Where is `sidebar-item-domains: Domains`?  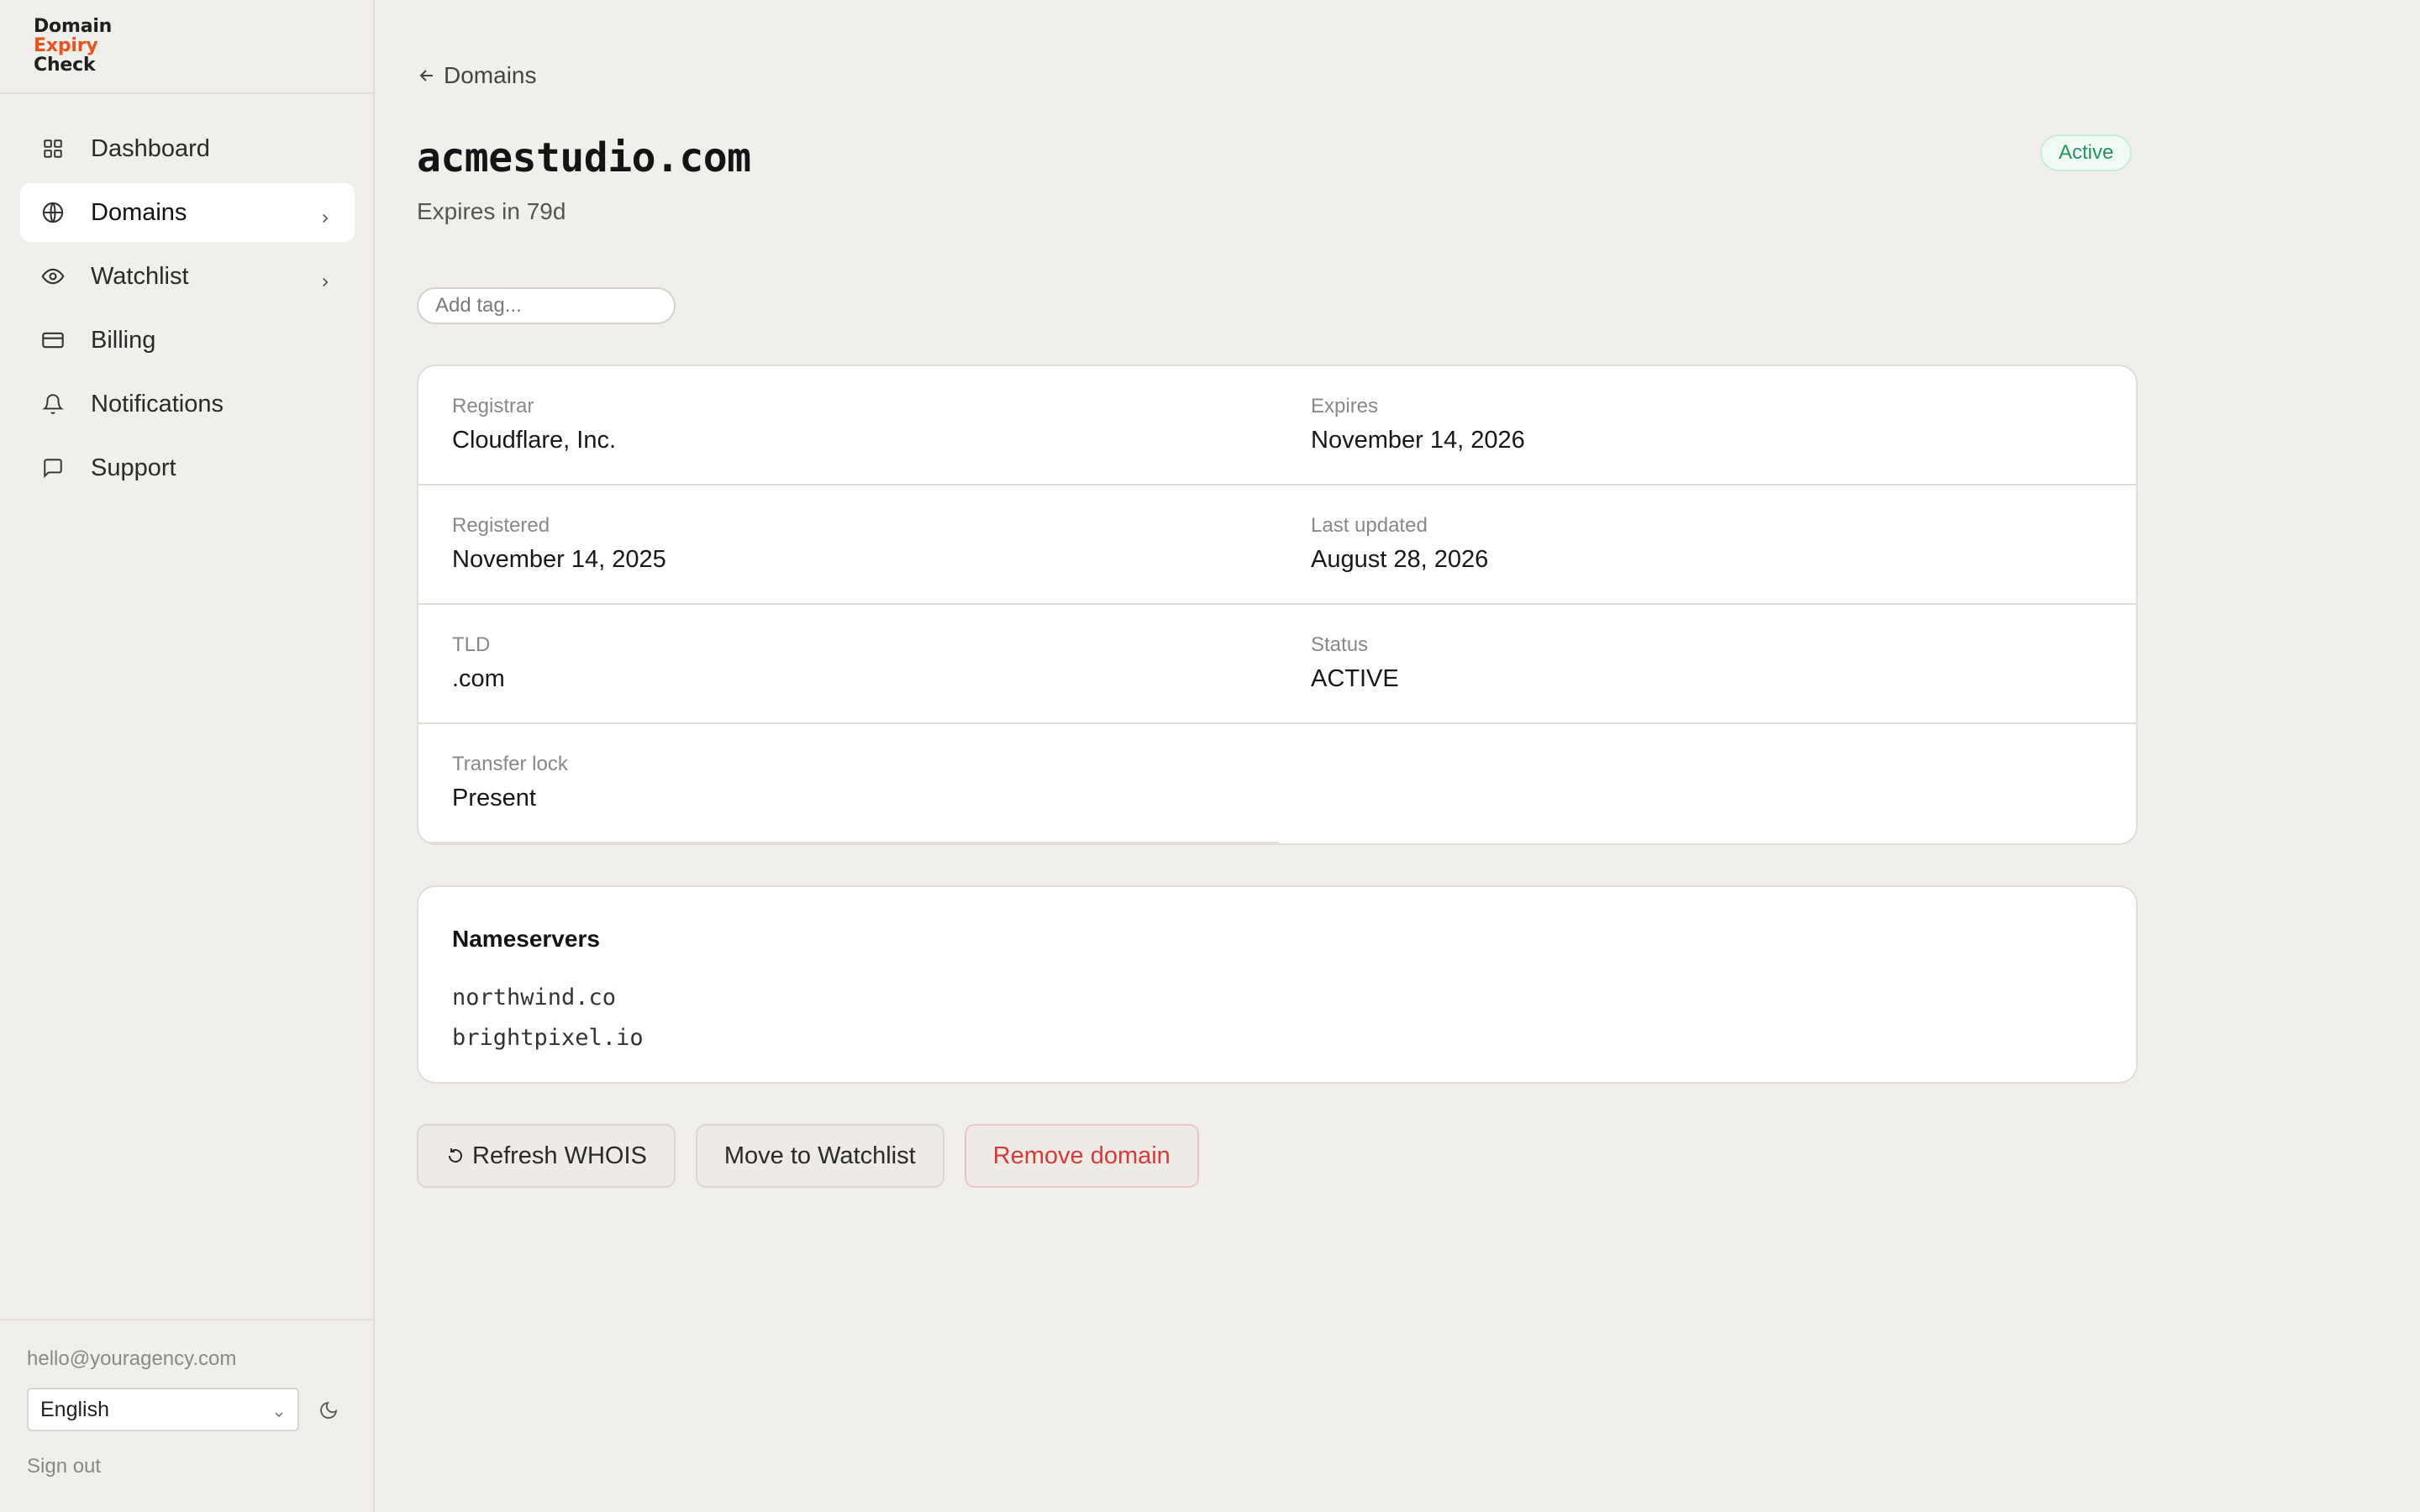
sidebar-item-domains: Domains is located at coordinates (187, 212).